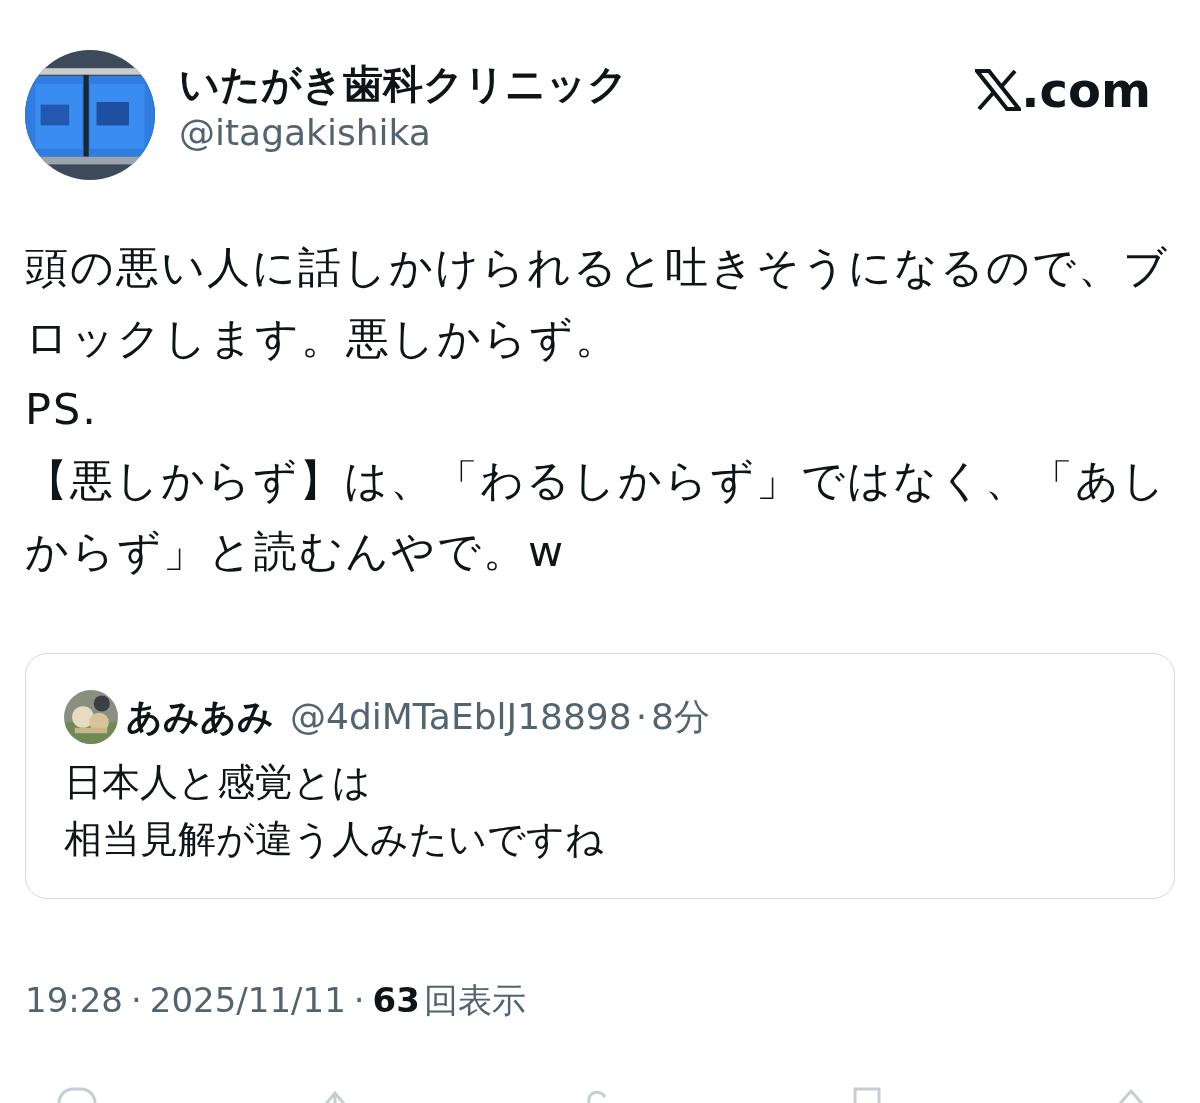 The height and width of the screenshot is (1103, 1200). I want to click on account-name: いたがき歯科クリニック, so click(403, 84).